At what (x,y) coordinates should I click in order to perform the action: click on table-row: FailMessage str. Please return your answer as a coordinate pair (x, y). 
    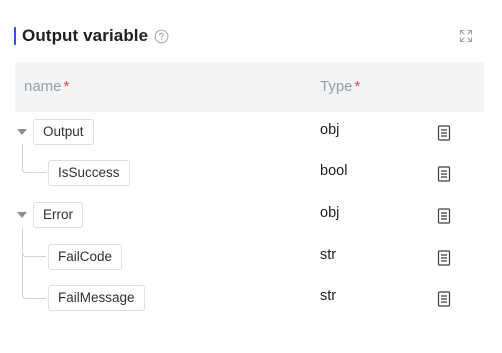
    Looking at the image, I should click on (249, 298).